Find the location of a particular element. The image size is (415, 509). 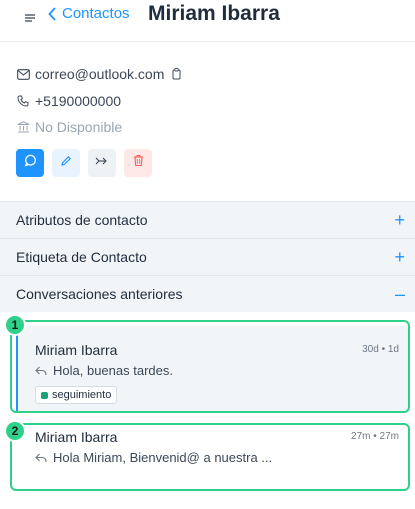

delete-contact-button is located at coordinates (138, 163).